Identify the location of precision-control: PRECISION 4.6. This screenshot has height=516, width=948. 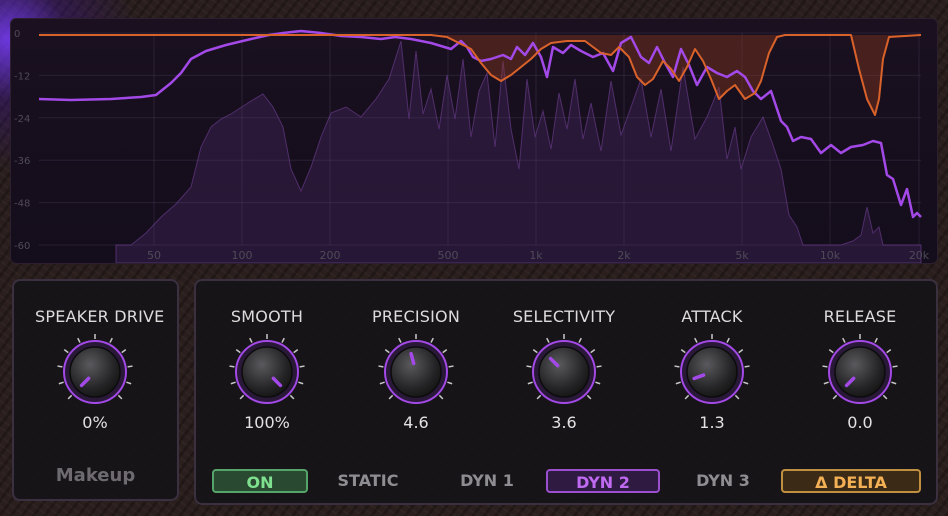
(416, 369).